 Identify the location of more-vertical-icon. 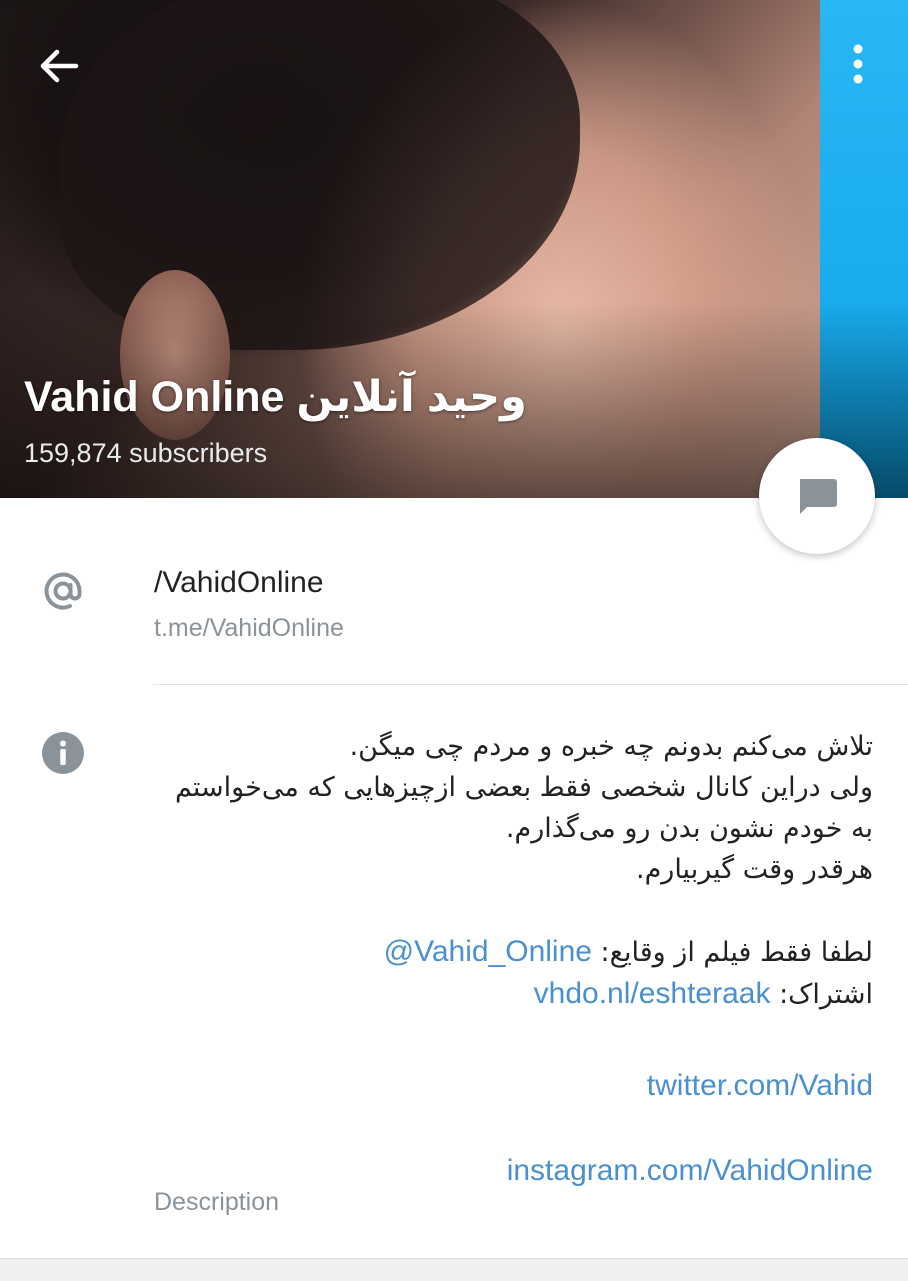
(858, 64).